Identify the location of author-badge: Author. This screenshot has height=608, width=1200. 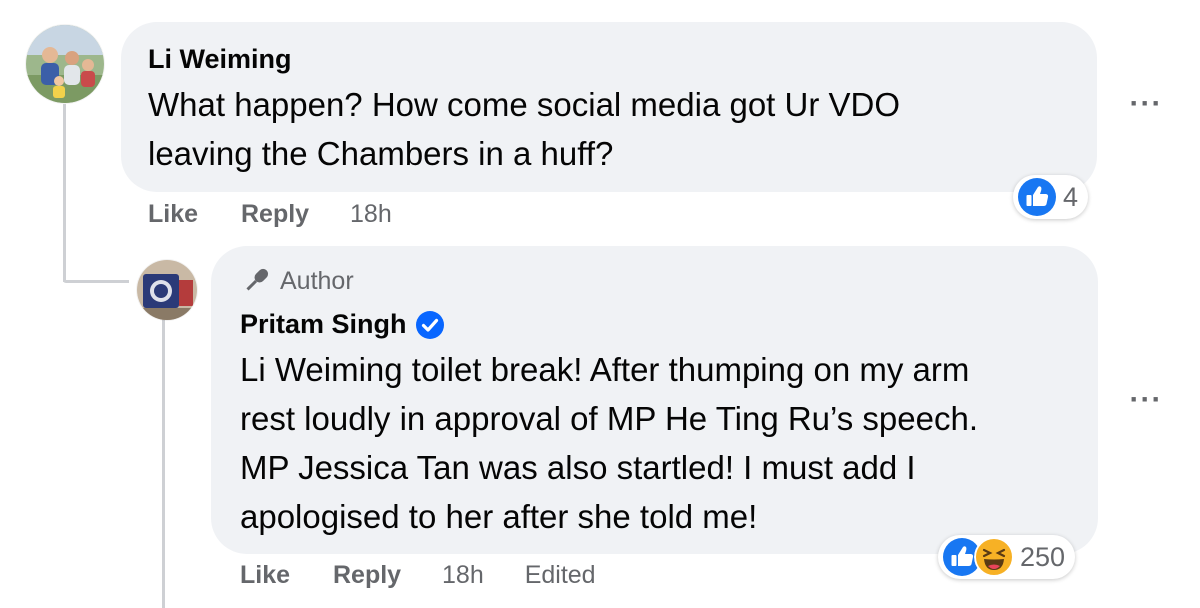
(297, 281).